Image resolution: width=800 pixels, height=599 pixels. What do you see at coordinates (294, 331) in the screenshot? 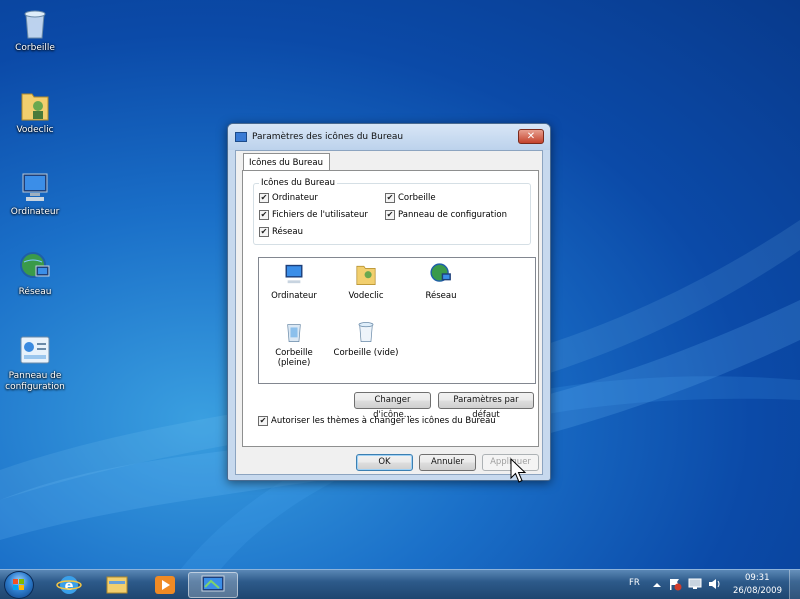
I see `recycle-bin-full-icon` at bounding box center [294, 331].